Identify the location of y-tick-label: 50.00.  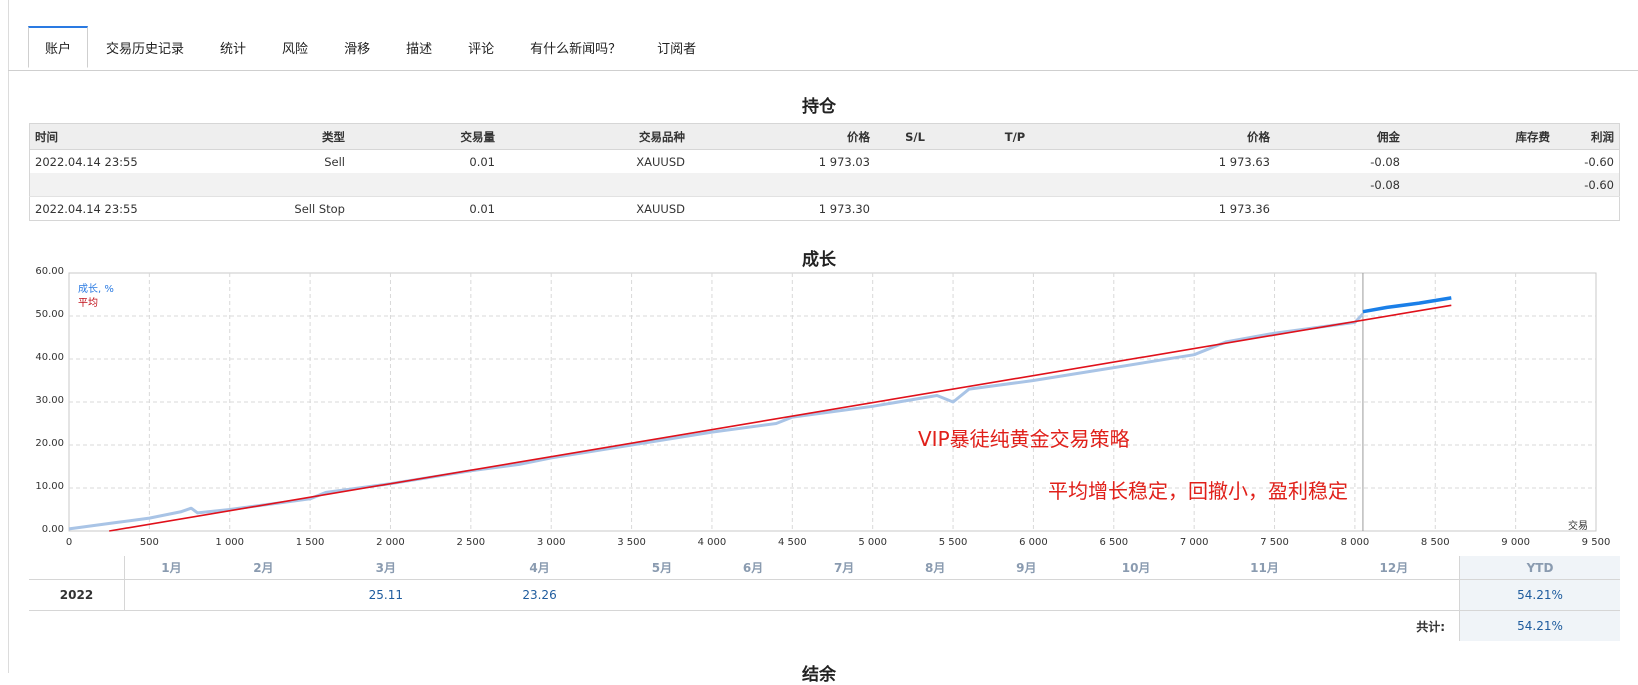
(49, 314).